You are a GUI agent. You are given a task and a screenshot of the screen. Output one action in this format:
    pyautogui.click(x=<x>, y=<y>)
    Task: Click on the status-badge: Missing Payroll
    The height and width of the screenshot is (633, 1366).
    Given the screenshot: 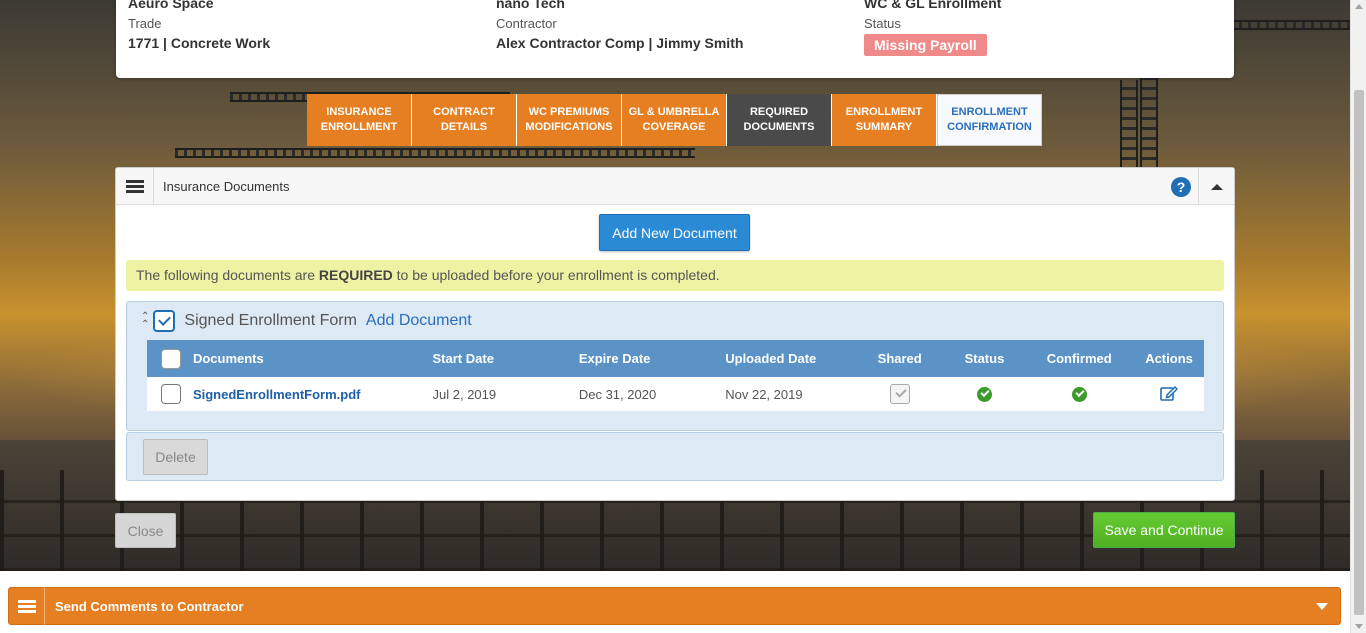 What is the action you would take?
    pyautogui.click(x=925, y=45)
    